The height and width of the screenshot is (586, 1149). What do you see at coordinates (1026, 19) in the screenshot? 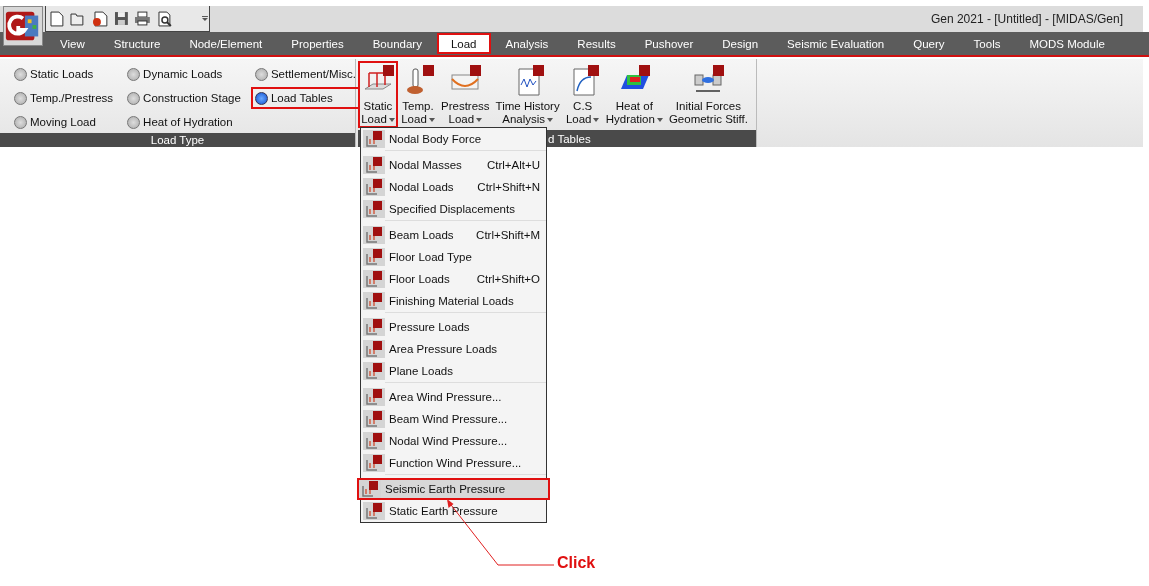
I see `window-title: Gen 2021 - [Untitled] - [MIDAS/Gen]` at bounding box center [1026, 19].